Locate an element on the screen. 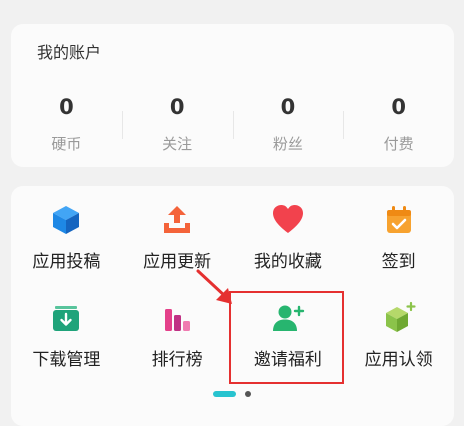 The image size is (464, 426). page-dot is located at coordinates (248, 394).